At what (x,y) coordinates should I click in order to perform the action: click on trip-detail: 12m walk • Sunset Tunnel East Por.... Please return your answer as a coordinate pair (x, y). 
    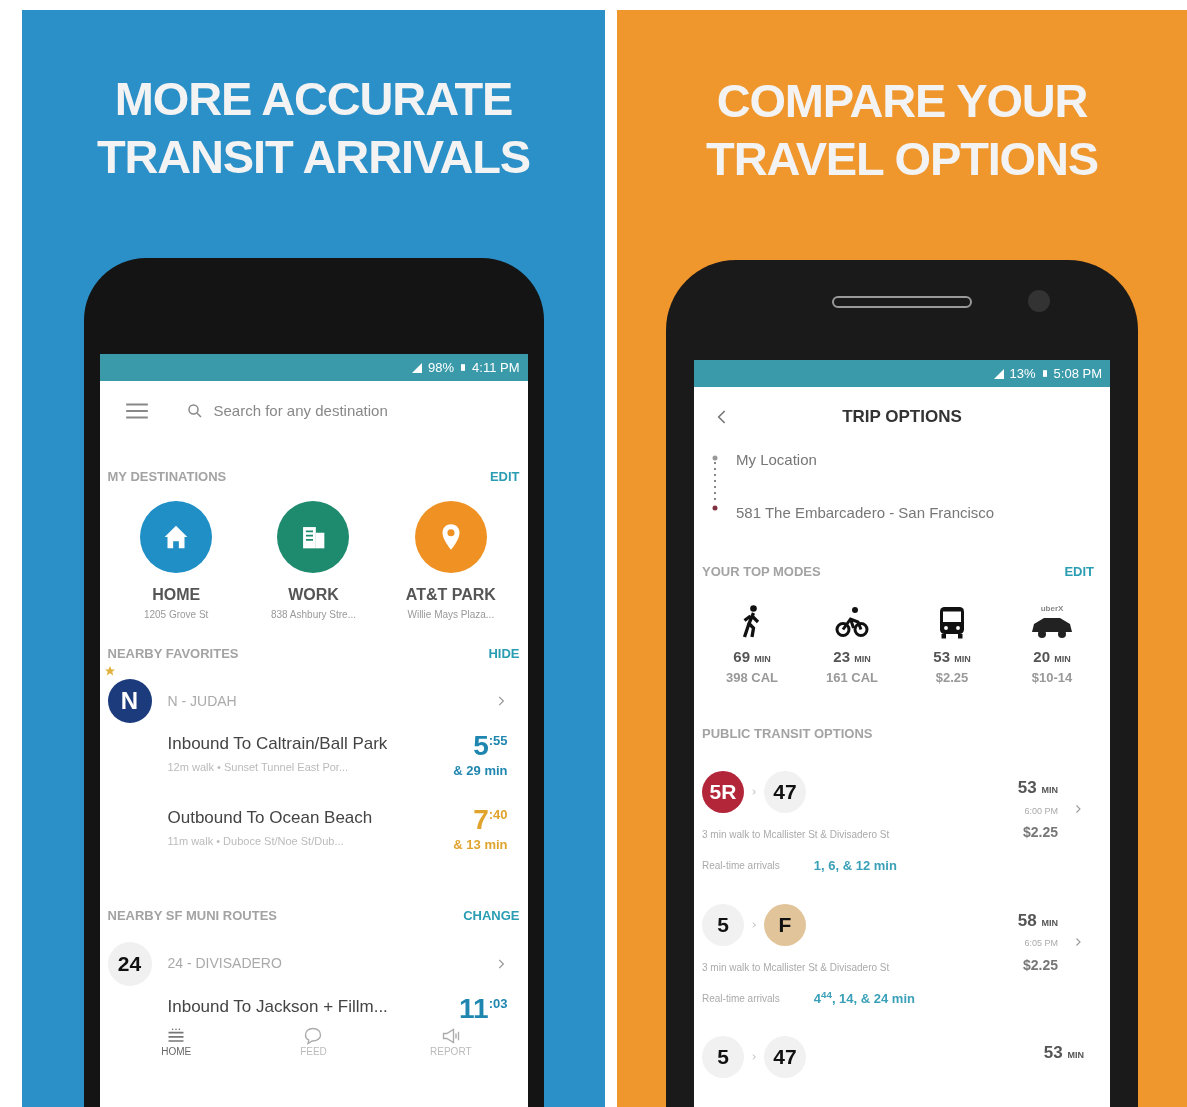
    Looking at the image, I should click on (258, 767).